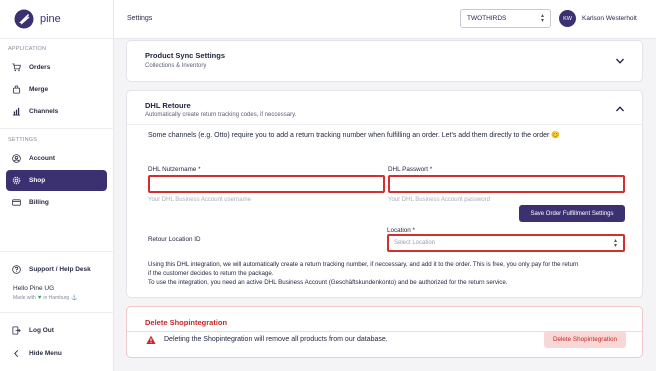  What do you see at coordinates (572, 213) in the screenshot?
I see `save-order-fulfillment-button: Save Order Fulfillment Settings` at bounding box center [572, 213].